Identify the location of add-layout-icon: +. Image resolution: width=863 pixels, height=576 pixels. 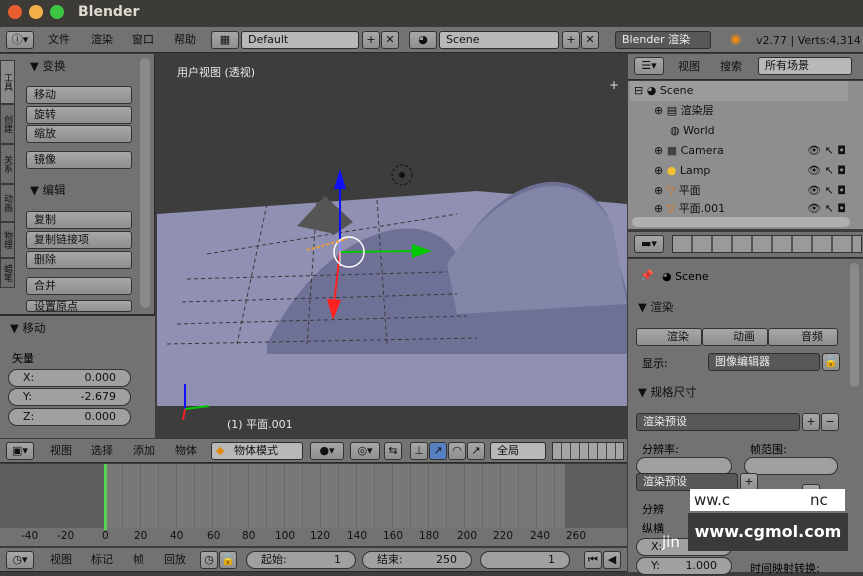
(371, 40).